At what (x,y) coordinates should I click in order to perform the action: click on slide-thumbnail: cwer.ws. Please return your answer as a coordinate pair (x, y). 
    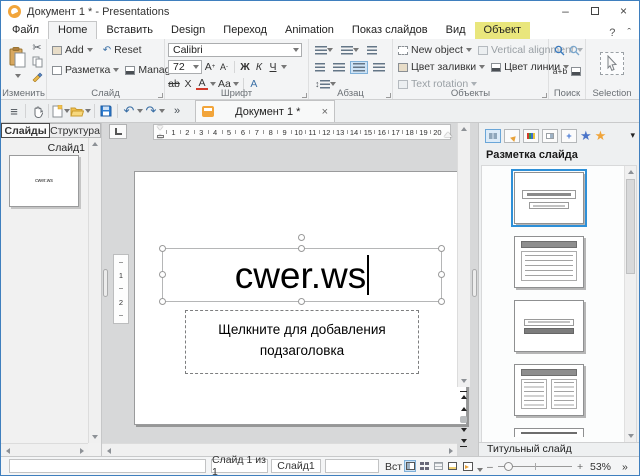
    Looking at the image, I should click on (44, 181).